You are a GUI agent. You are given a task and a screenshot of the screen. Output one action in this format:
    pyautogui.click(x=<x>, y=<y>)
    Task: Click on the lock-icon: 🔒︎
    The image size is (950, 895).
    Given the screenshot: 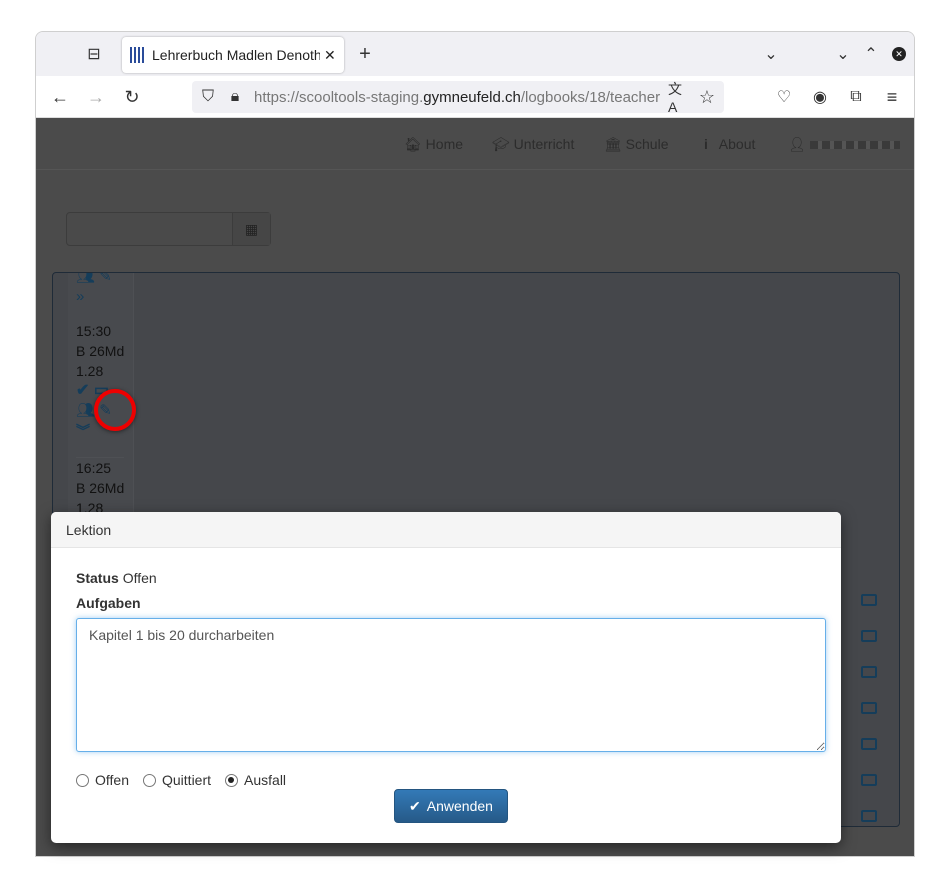 What is the action you would take?
    pyautogui.click(x=235, y=97)
    